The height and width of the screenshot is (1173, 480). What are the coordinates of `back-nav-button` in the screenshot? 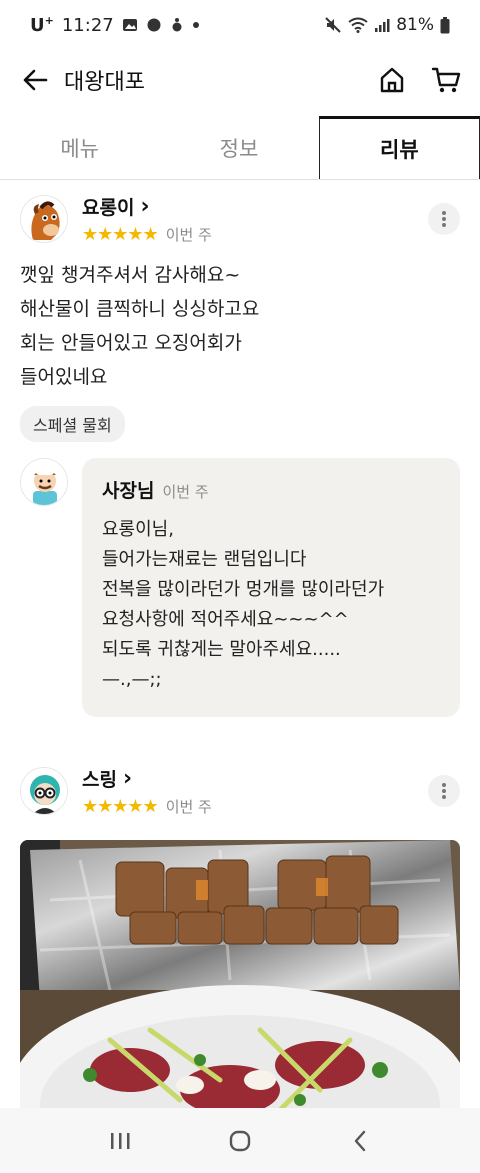 It's located at (360, 1141).